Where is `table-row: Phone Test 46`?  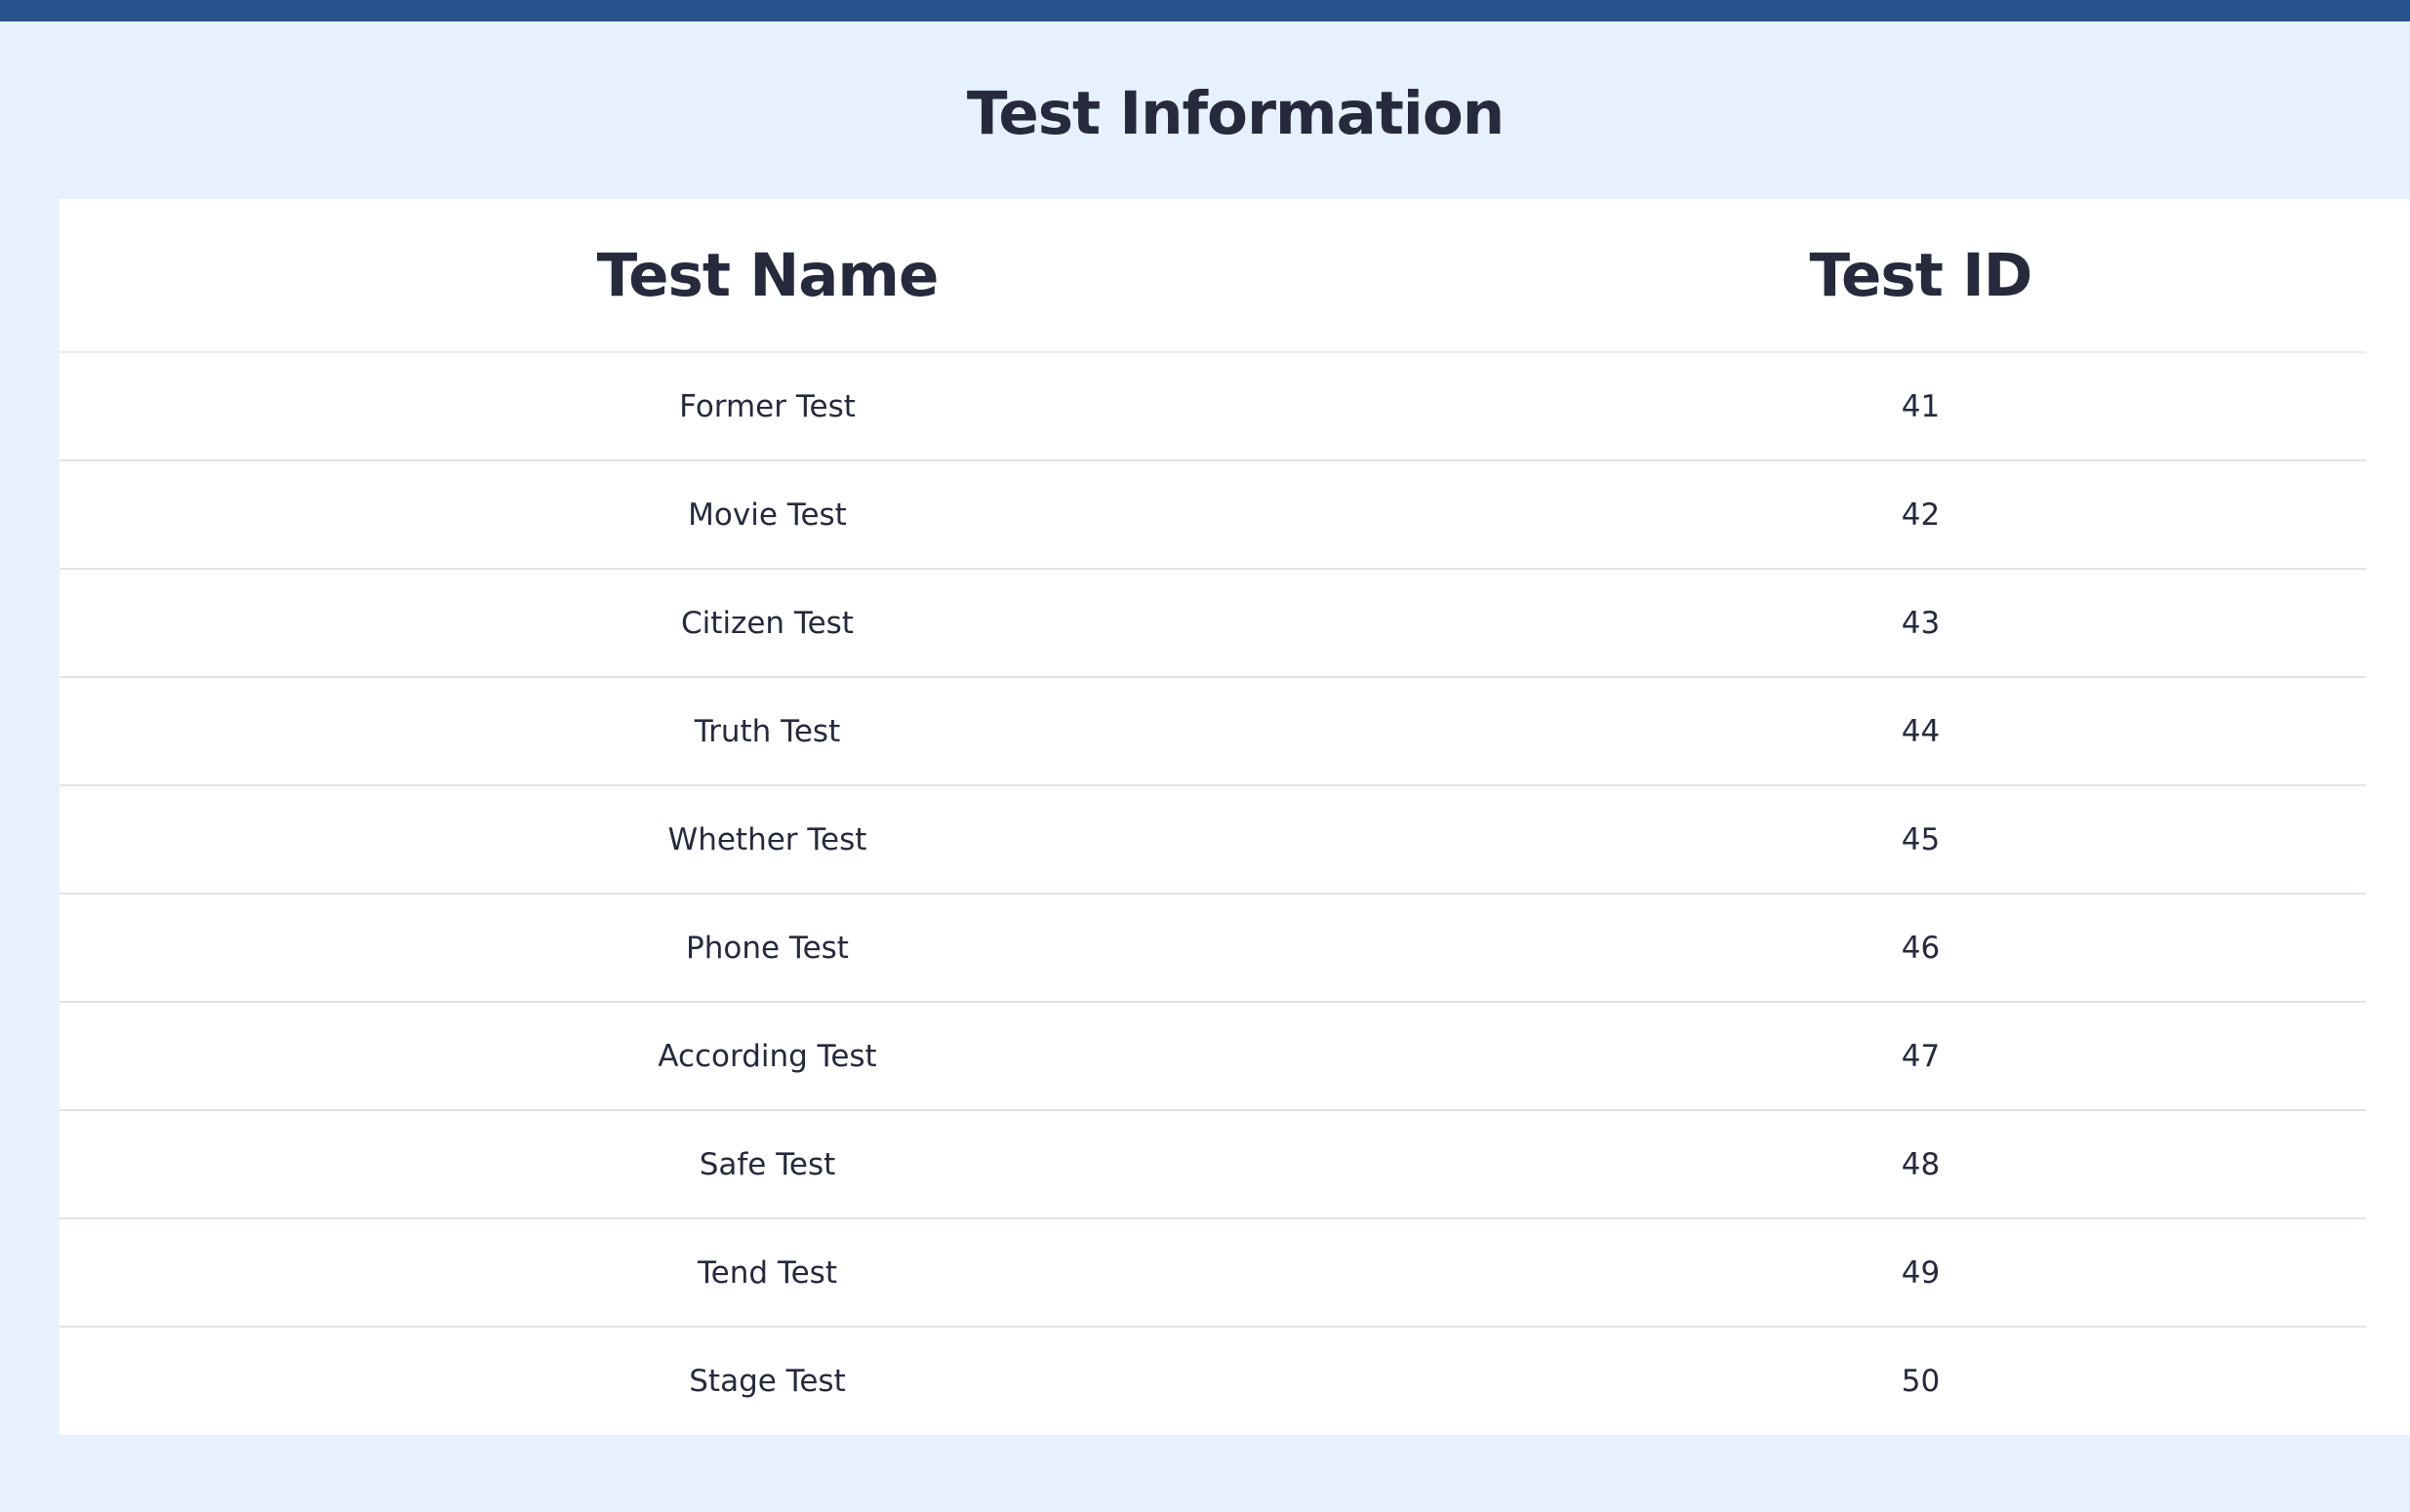
table-row: Phone Test 46 is located at coordinates (1213, 948).